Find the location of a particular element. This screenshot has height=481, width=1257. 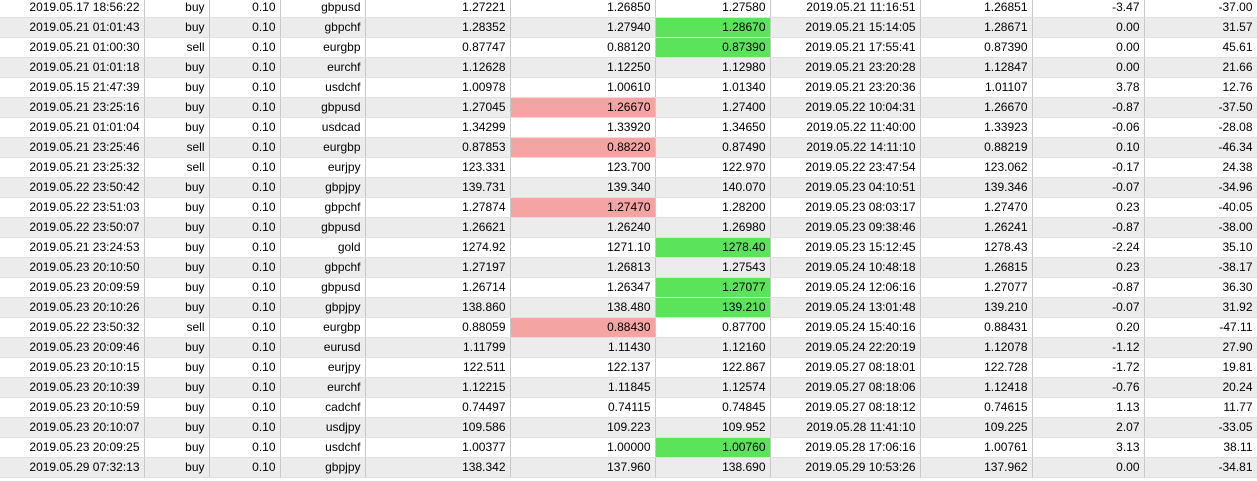

close-time-cell: 2019.05.21 11:16:51 is located at coordinates (845, 9).